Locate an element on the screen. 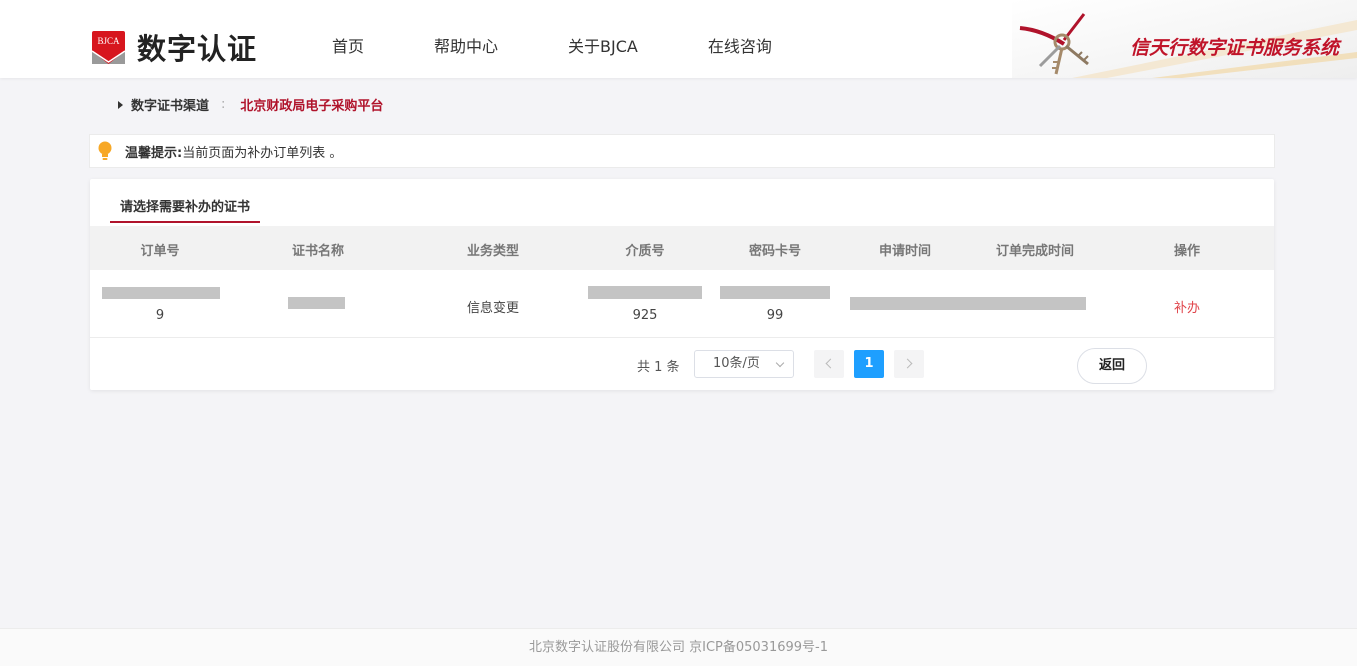 Image resolution: width=1357 pixels, height=666 pixels. footer: 北京数字认证股份有限公司 京ICP备05031699号-1 is located at coordinates (678, 647).